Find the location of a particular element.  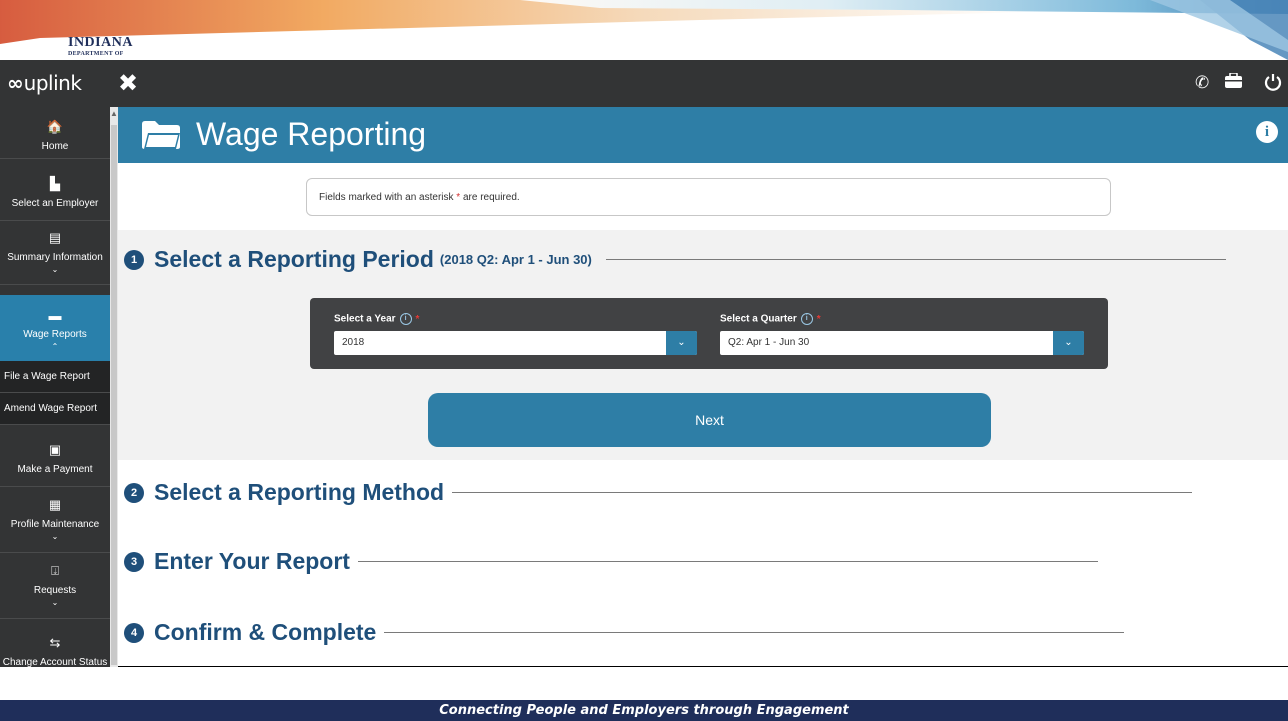

close-icon: ✖ is located at coordinates (128, 83).